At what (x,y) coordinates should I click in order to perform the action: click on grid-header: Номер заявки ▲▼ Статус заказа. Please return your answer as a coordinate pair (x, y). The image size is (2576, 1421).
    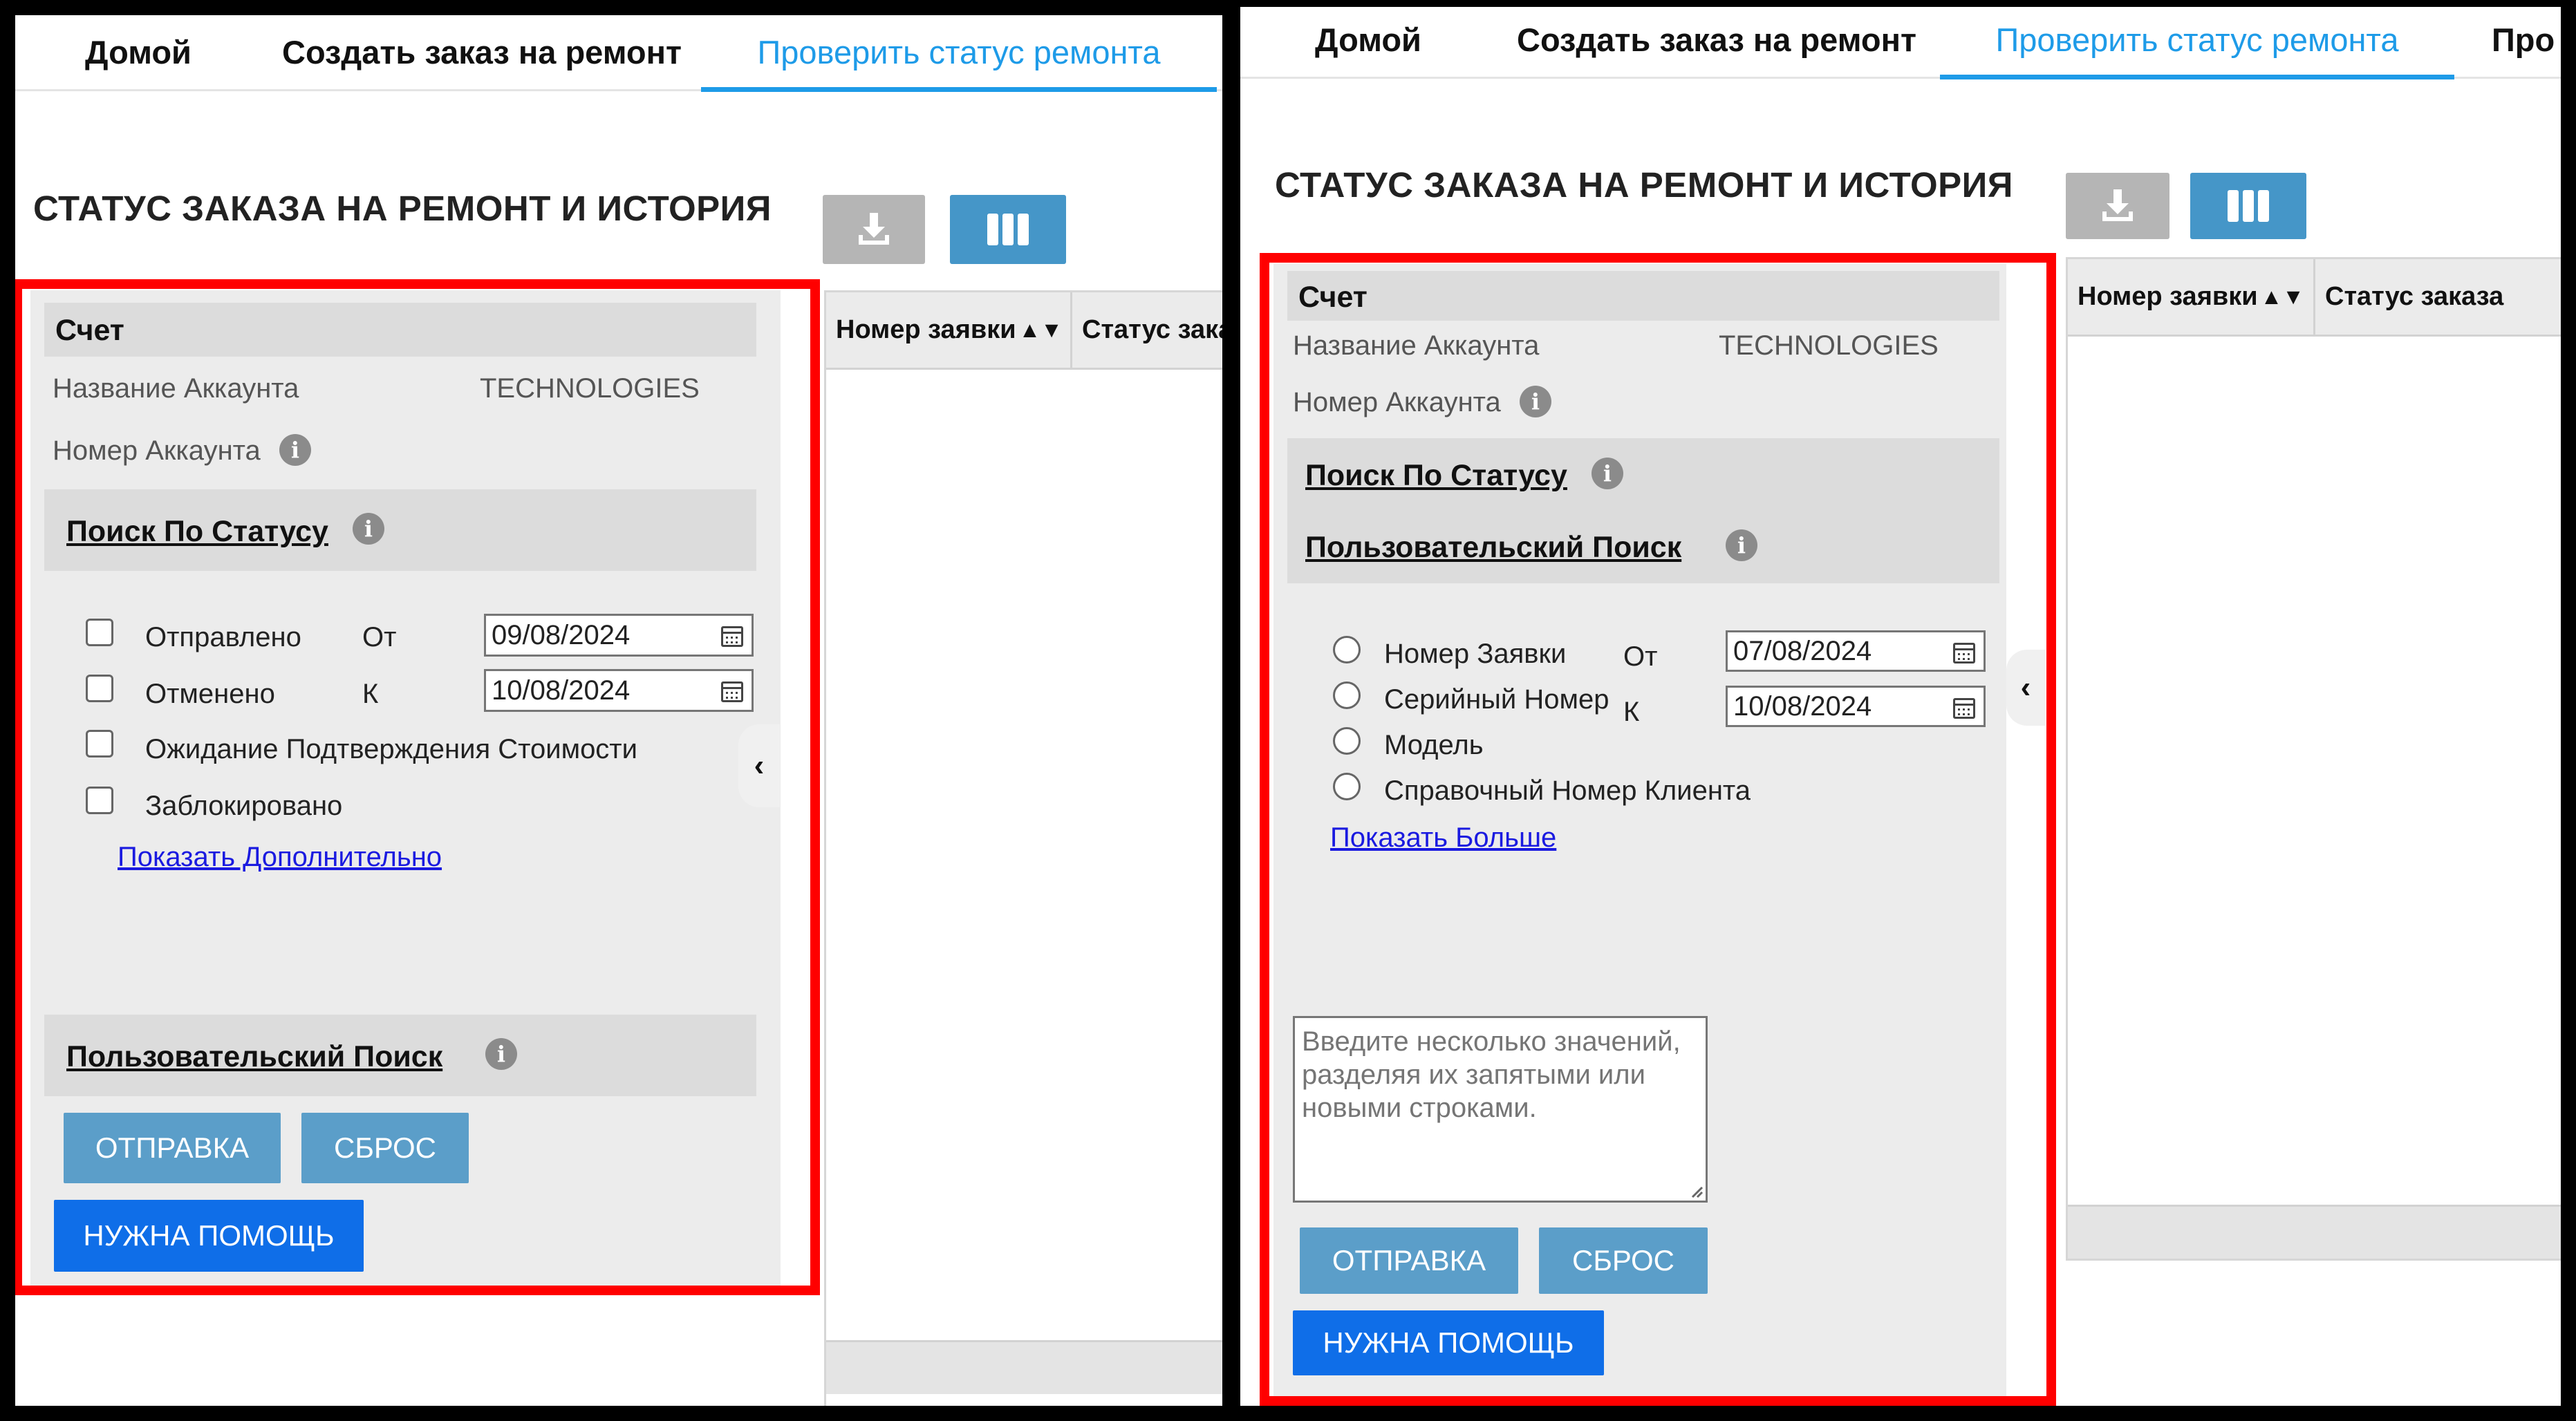
    Looking at the image, I should click on (2314, 298).